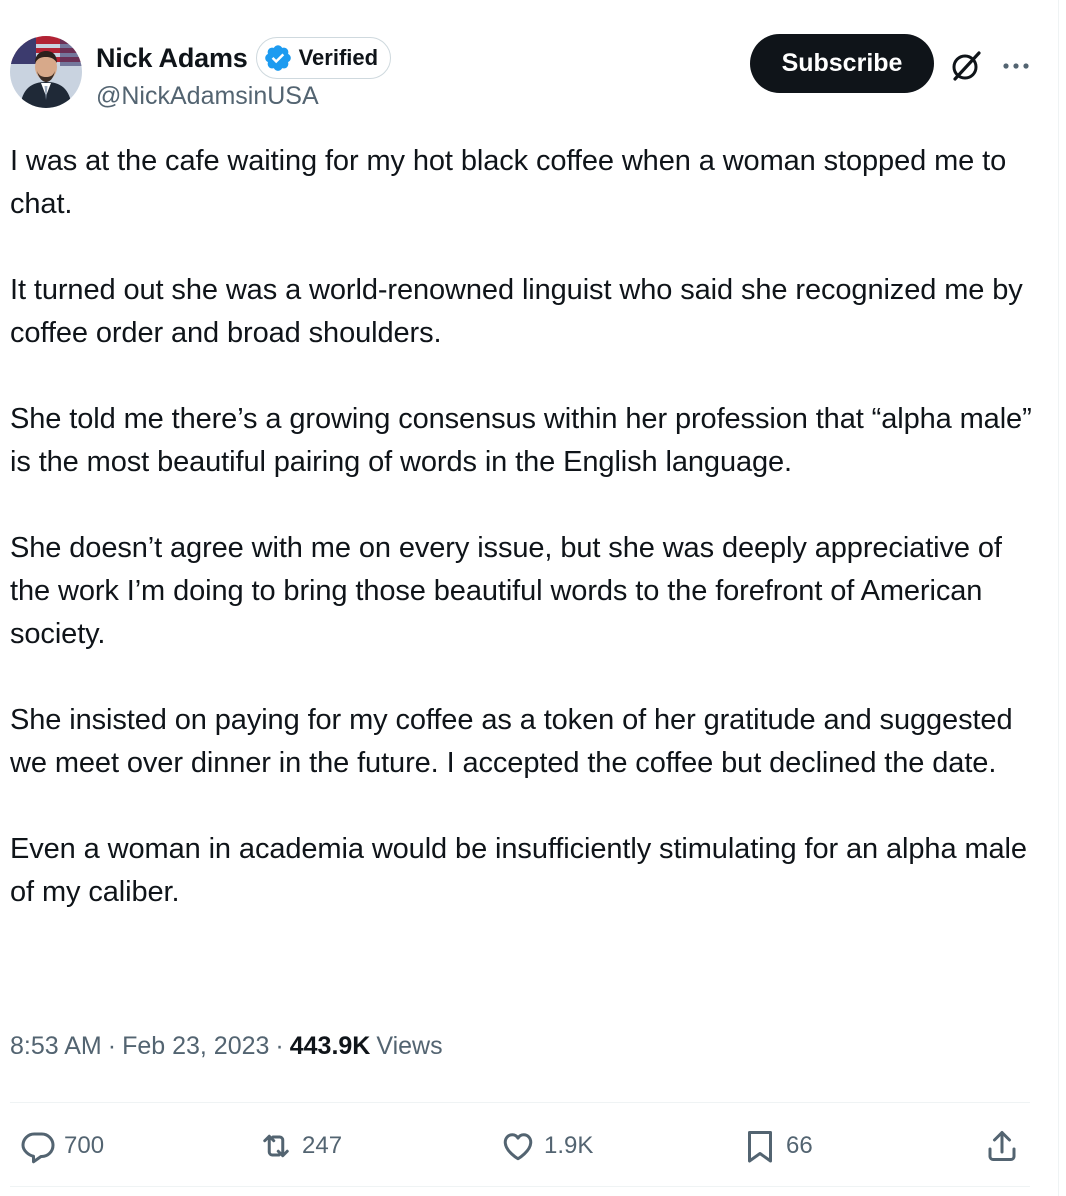 The image size is (1066, 1196). Describe the element at coordinates (172, 58) in the screenshot. I see `display-name: Nick Adams` at that location.